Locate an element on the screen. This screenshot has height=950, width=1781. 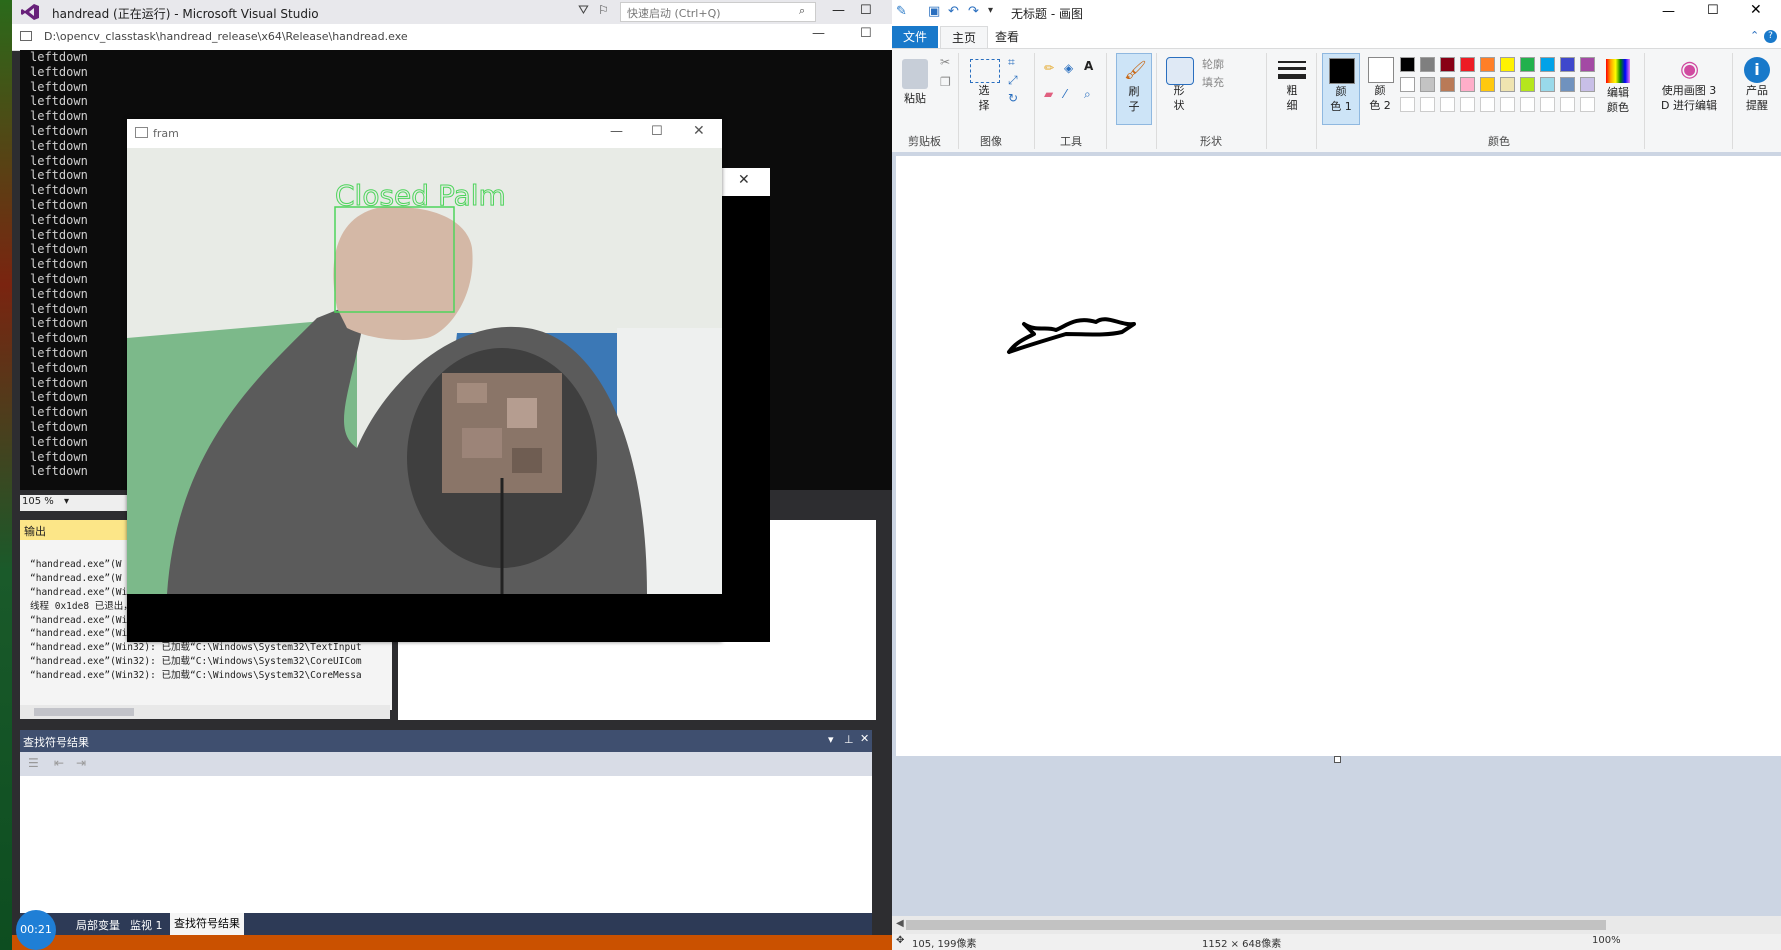
paint-horizontal-scrollbar: ◀ is located at coordinates (1336, 925).